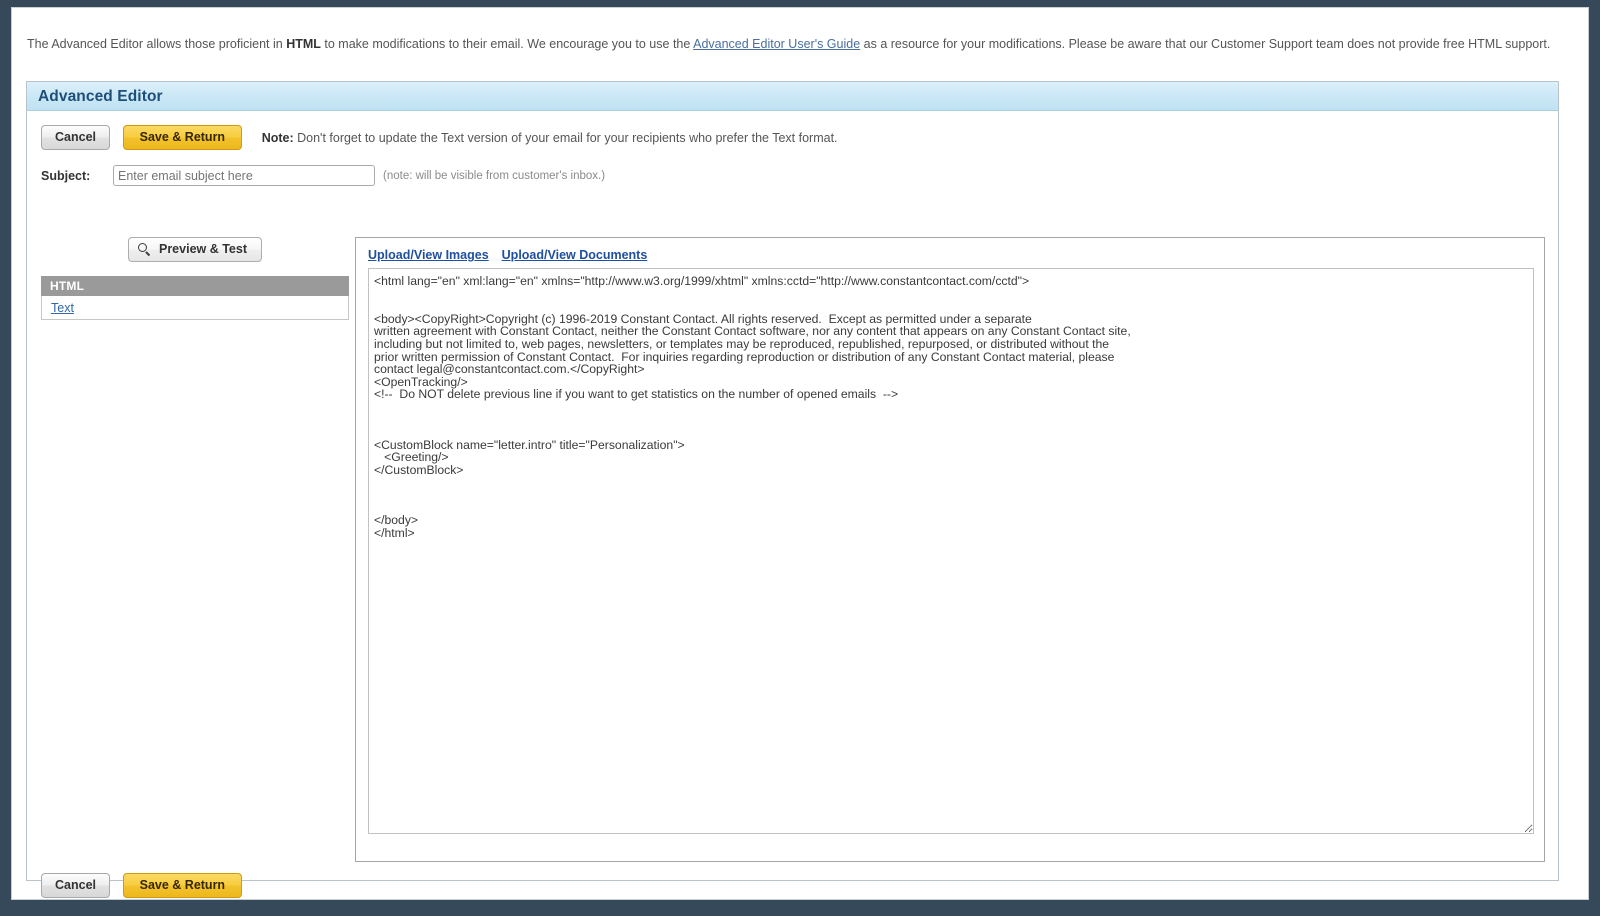  Describe the element at coordinates (142, 247) in the screenshot. I see `search-icon` at that location.